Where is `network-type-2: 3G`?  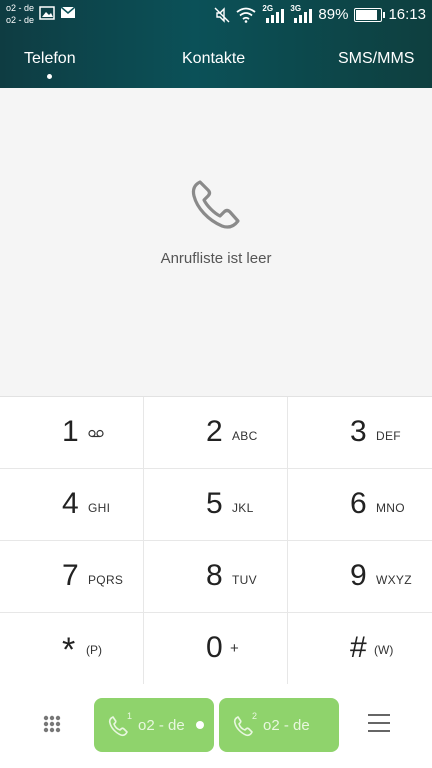 network-type-2: 3G is located at coordinates (296, 8).